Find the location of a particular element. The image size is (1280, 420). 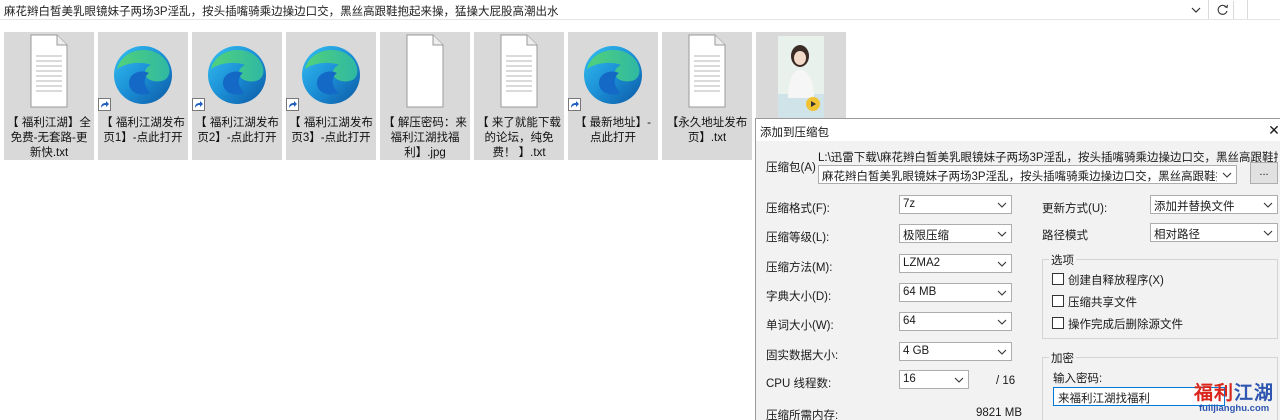

encryption-title: 加密 is located at coordinates (1062, 358).